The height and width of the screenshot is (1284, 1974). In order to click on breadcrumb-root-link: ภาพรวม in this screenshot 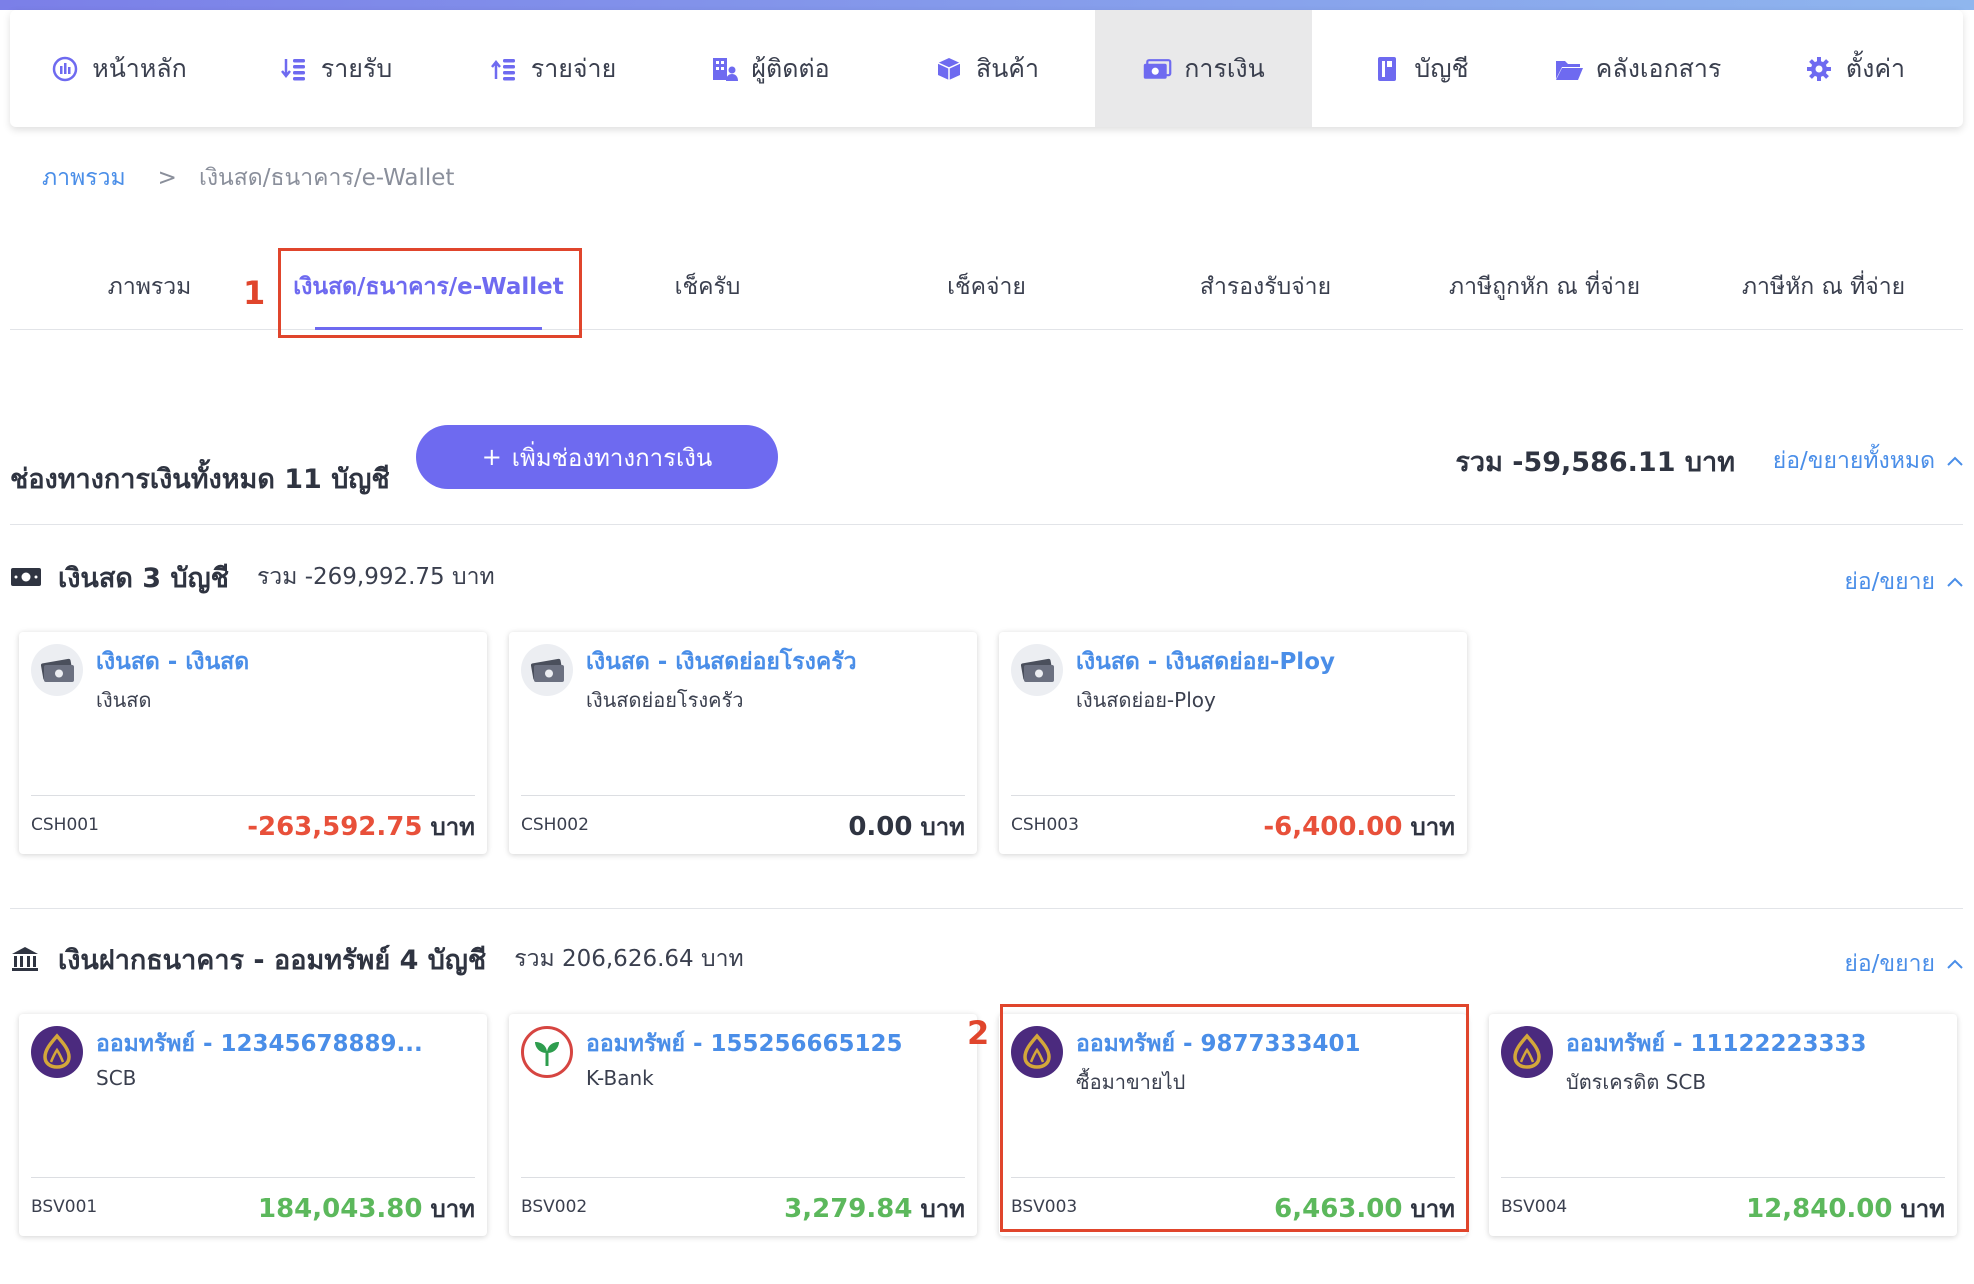, I will do `click(84, 178)`.